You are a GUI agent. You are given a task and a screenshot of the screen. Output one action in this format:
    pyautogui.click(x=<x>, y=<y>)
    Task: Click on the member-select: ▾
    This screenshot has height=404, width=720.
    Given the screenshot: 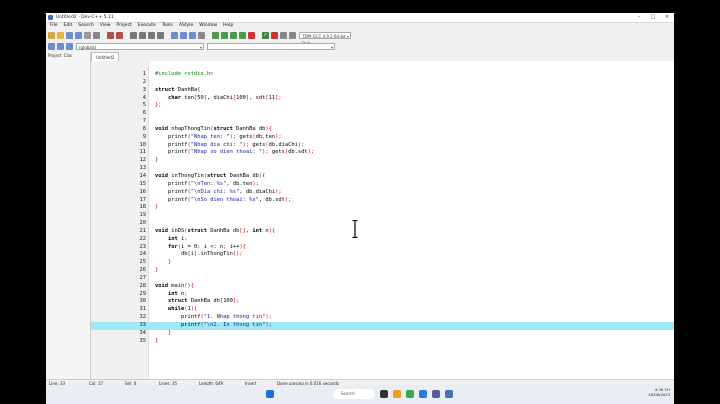 What is the action you would take?
    pyautogui.click(x=271, y=46)
    